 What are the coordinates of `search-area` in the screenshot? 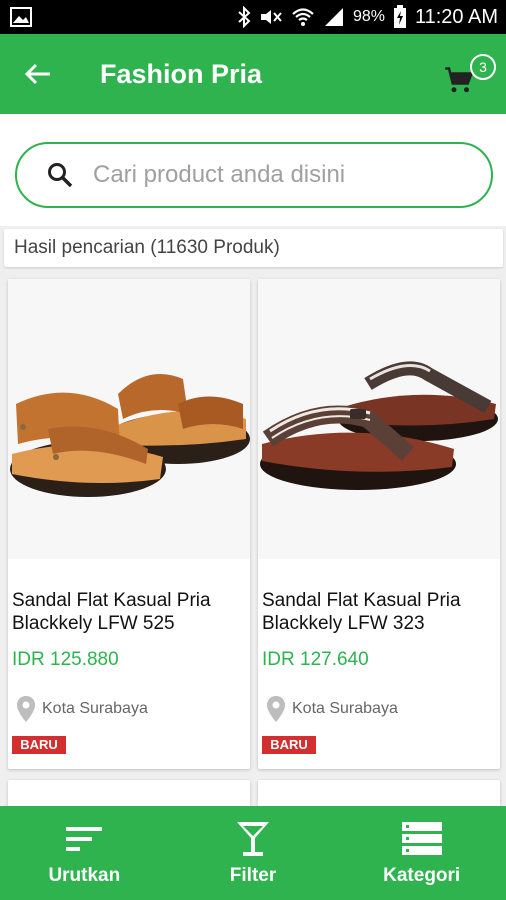 It's located at (253, 170).